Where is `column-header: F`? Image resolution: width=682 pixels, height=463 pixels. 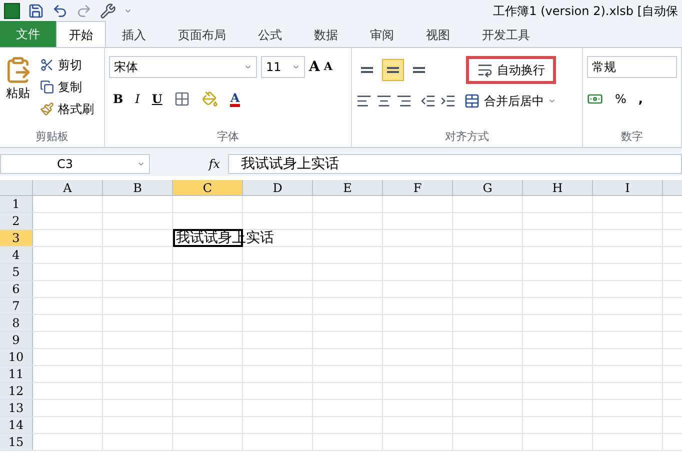
column-header: F is located at coordinates (418, 187).